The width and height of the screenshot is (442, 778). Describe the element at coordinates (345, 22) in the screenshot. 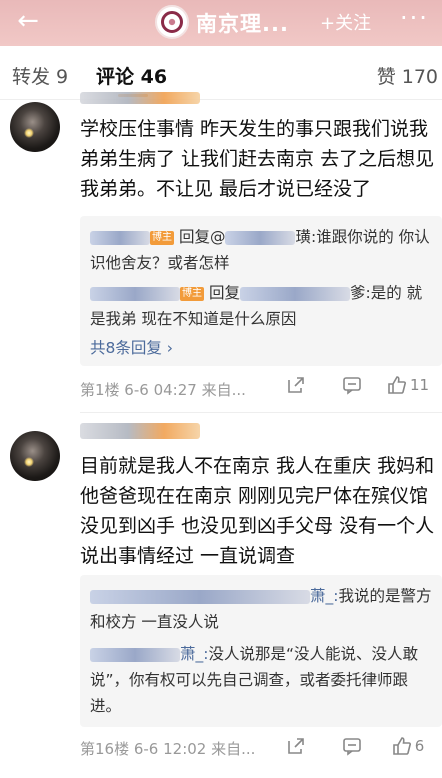

I see `follow-button: +关注` at that location.